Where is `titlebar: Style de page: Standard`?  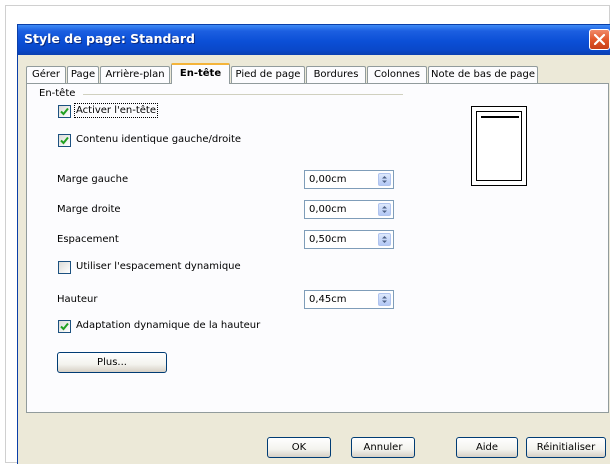
titlebar: Style de page: Standard is located at coordinates (314, 40).